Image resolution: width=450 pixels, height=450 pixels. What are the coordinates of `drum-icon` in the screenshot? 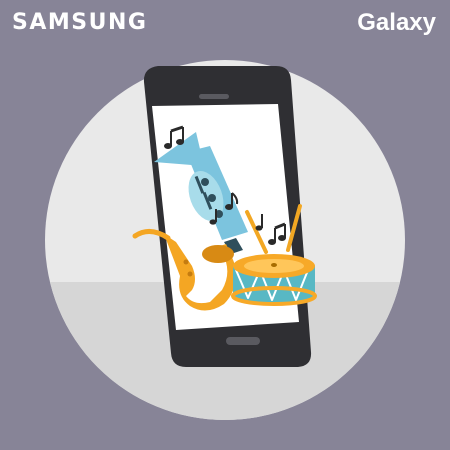 It's located at (274, 280).